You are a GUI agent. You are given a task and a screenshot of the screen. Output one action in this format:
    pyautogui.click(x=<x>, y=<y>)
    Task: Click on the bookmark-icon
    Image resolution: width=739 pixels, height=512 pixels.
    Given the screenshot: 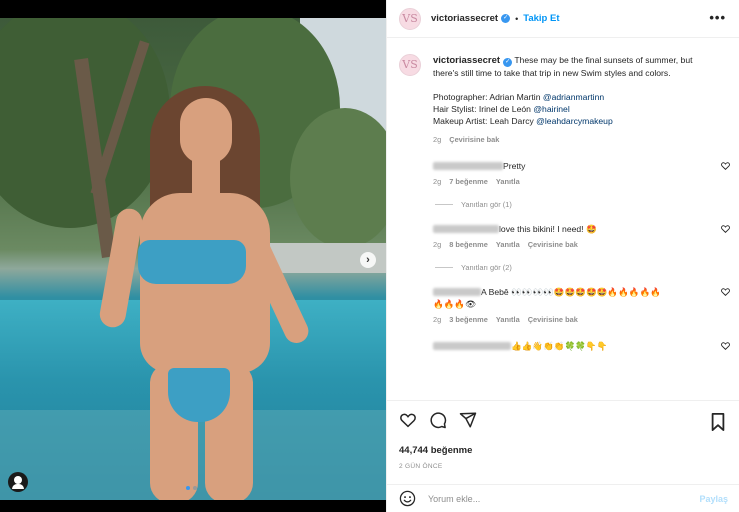 What is the action you would take?
    pyautogui.click(x=718, y=422)
    